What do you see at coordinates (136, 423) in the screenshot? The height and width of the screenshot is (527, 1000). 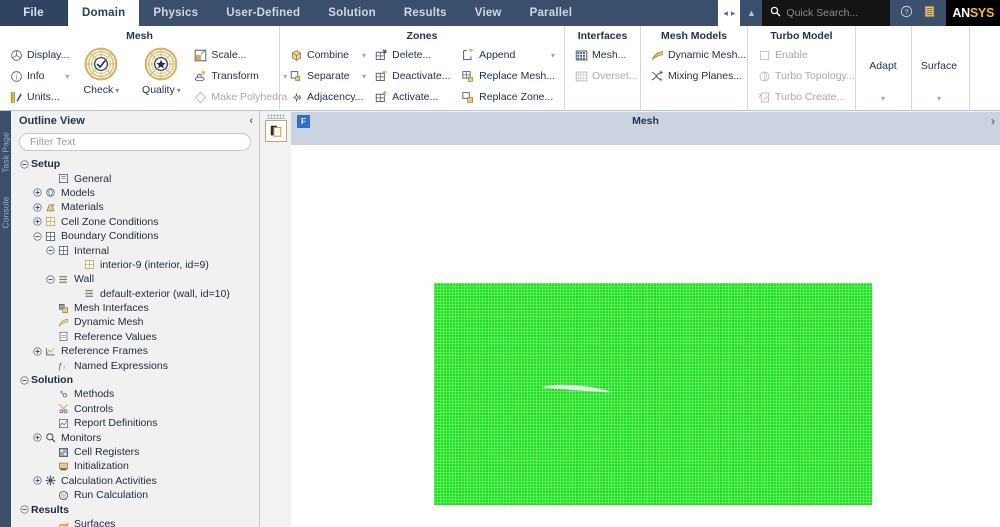 I see `tree-node-report-definitions: Report Definitions` at bounding box center [136, 423].